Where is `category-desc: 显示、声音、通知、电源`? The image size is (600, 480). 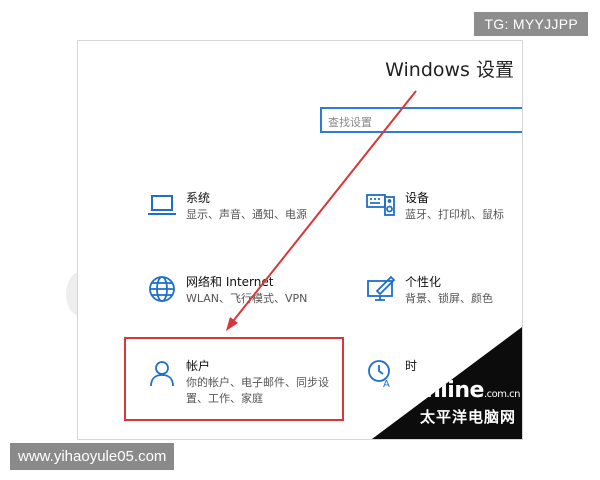
category-desc: 显示、声音、通知、电源 is located at coordinates (246, 214).